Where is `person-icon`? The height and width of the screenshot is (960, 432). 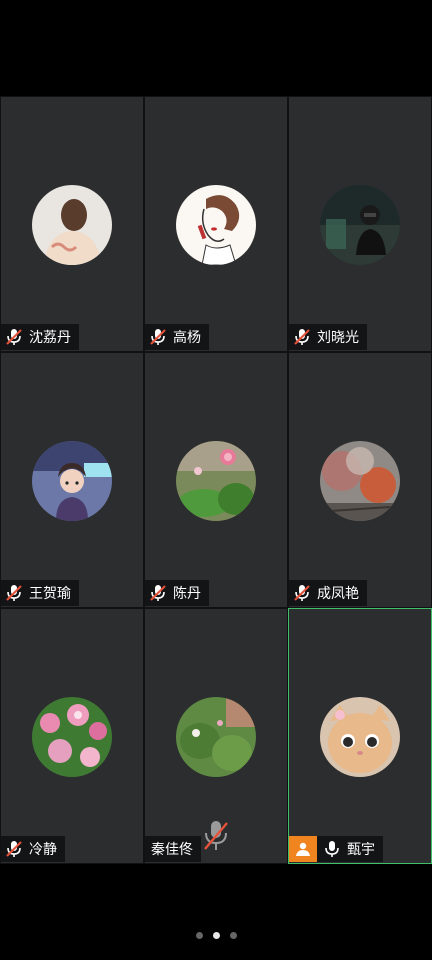 person-icon is located at coordinates (303, 849).